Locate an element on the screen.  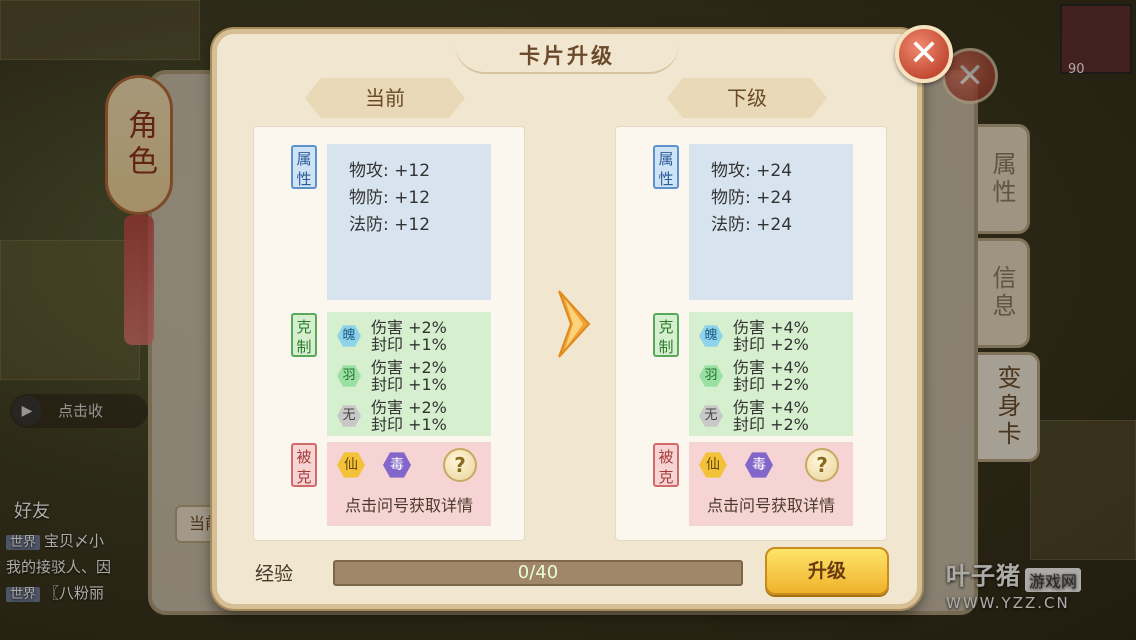
close-icon: ✕ is located at coordinates (924, 54).